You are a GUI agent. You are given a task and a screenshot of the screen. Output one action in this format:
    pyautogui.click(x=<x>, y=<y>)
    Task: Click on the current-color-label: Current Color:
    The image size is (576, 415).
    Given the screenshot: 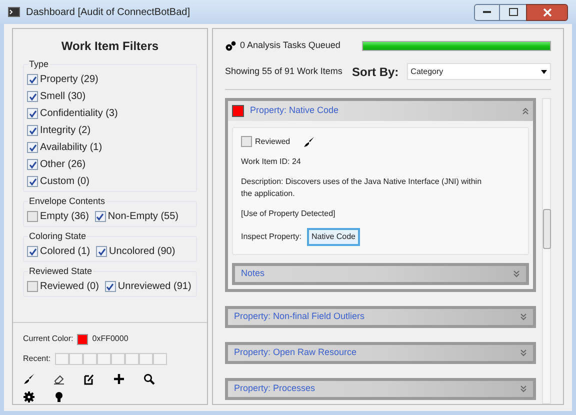 What is the action you would take?
    pyautogui.click(x=48, y=339)
    